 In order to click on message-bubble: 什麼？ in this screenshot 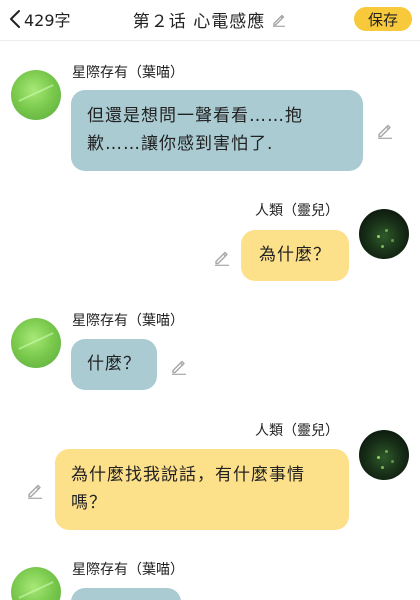, I will do `click(114, 364)`.